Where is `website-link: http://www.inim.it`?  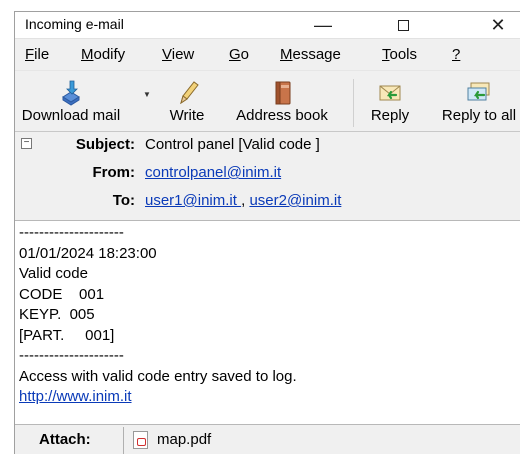
website-link: http://www.inim.it is located at coordinates (75, 396).